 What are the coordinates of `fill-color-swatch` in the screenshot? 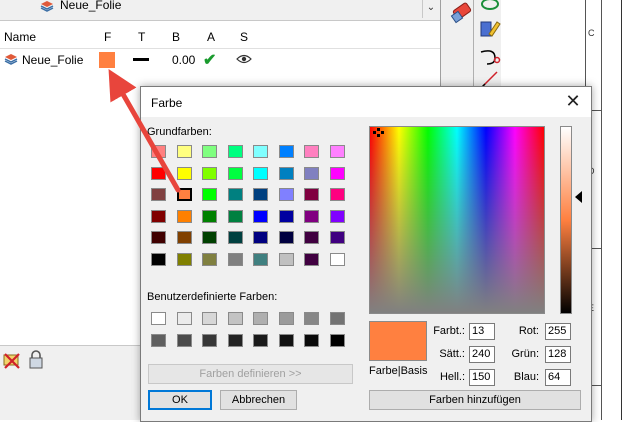 It's located at (107, 60).